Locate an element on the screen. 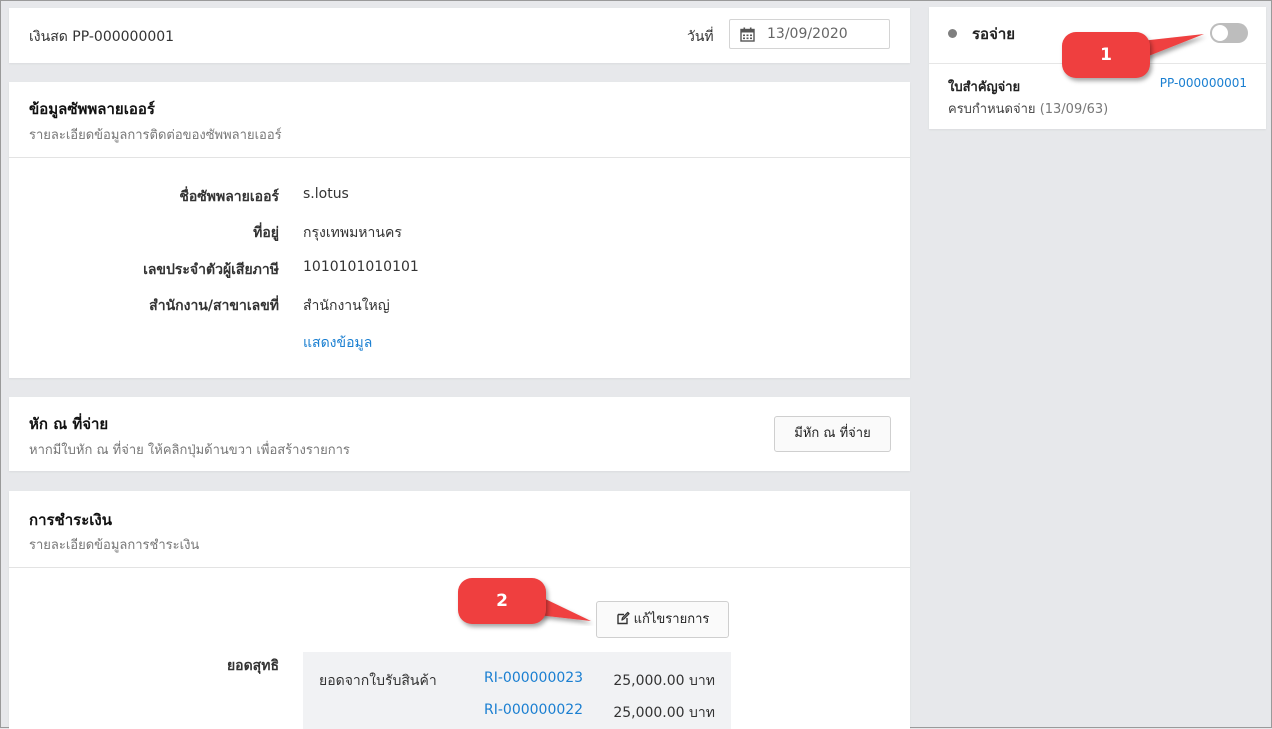 This screenshot has width=1272, height=729. tax-id-label: เลขประจำตัวผู้เสียภาษี is located at coordinates (211, 270).